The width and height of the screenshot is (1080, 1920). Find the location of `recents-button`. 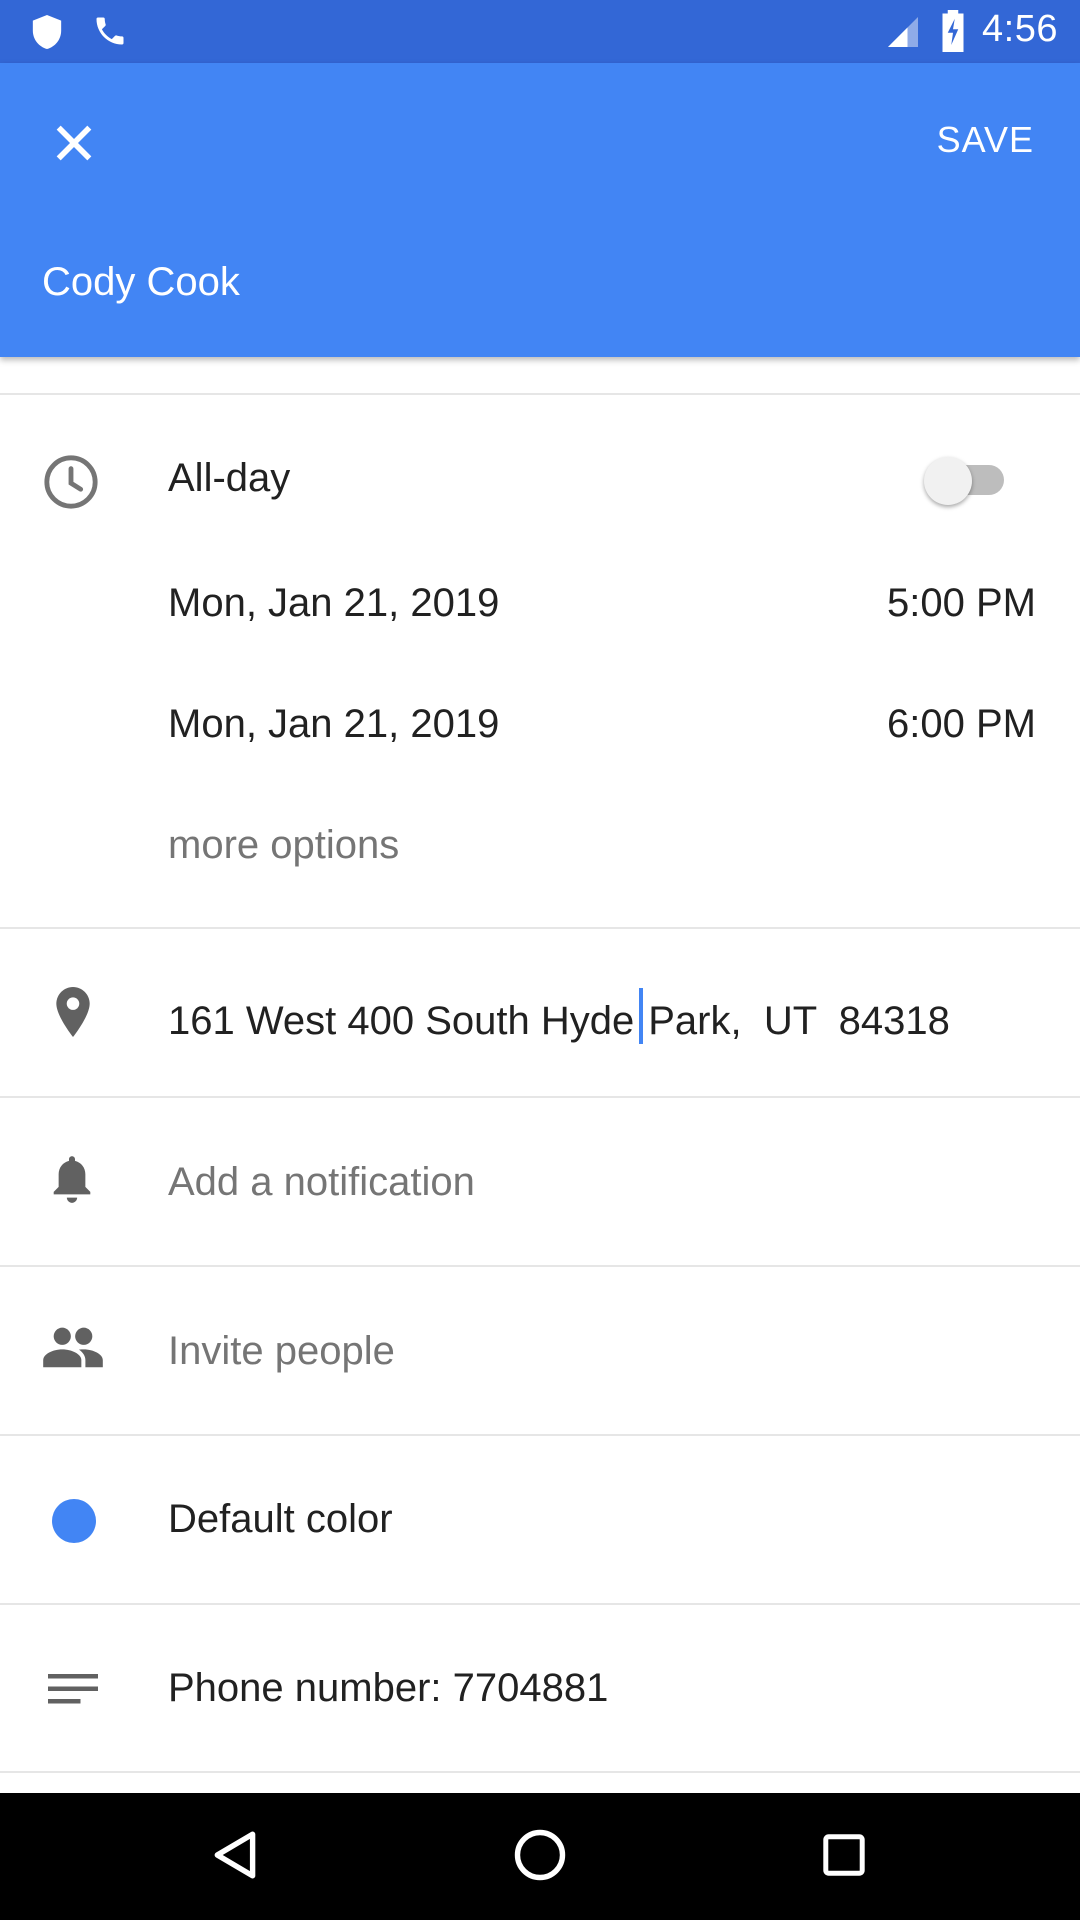

recents-button is located at coordinates (844, 1857).